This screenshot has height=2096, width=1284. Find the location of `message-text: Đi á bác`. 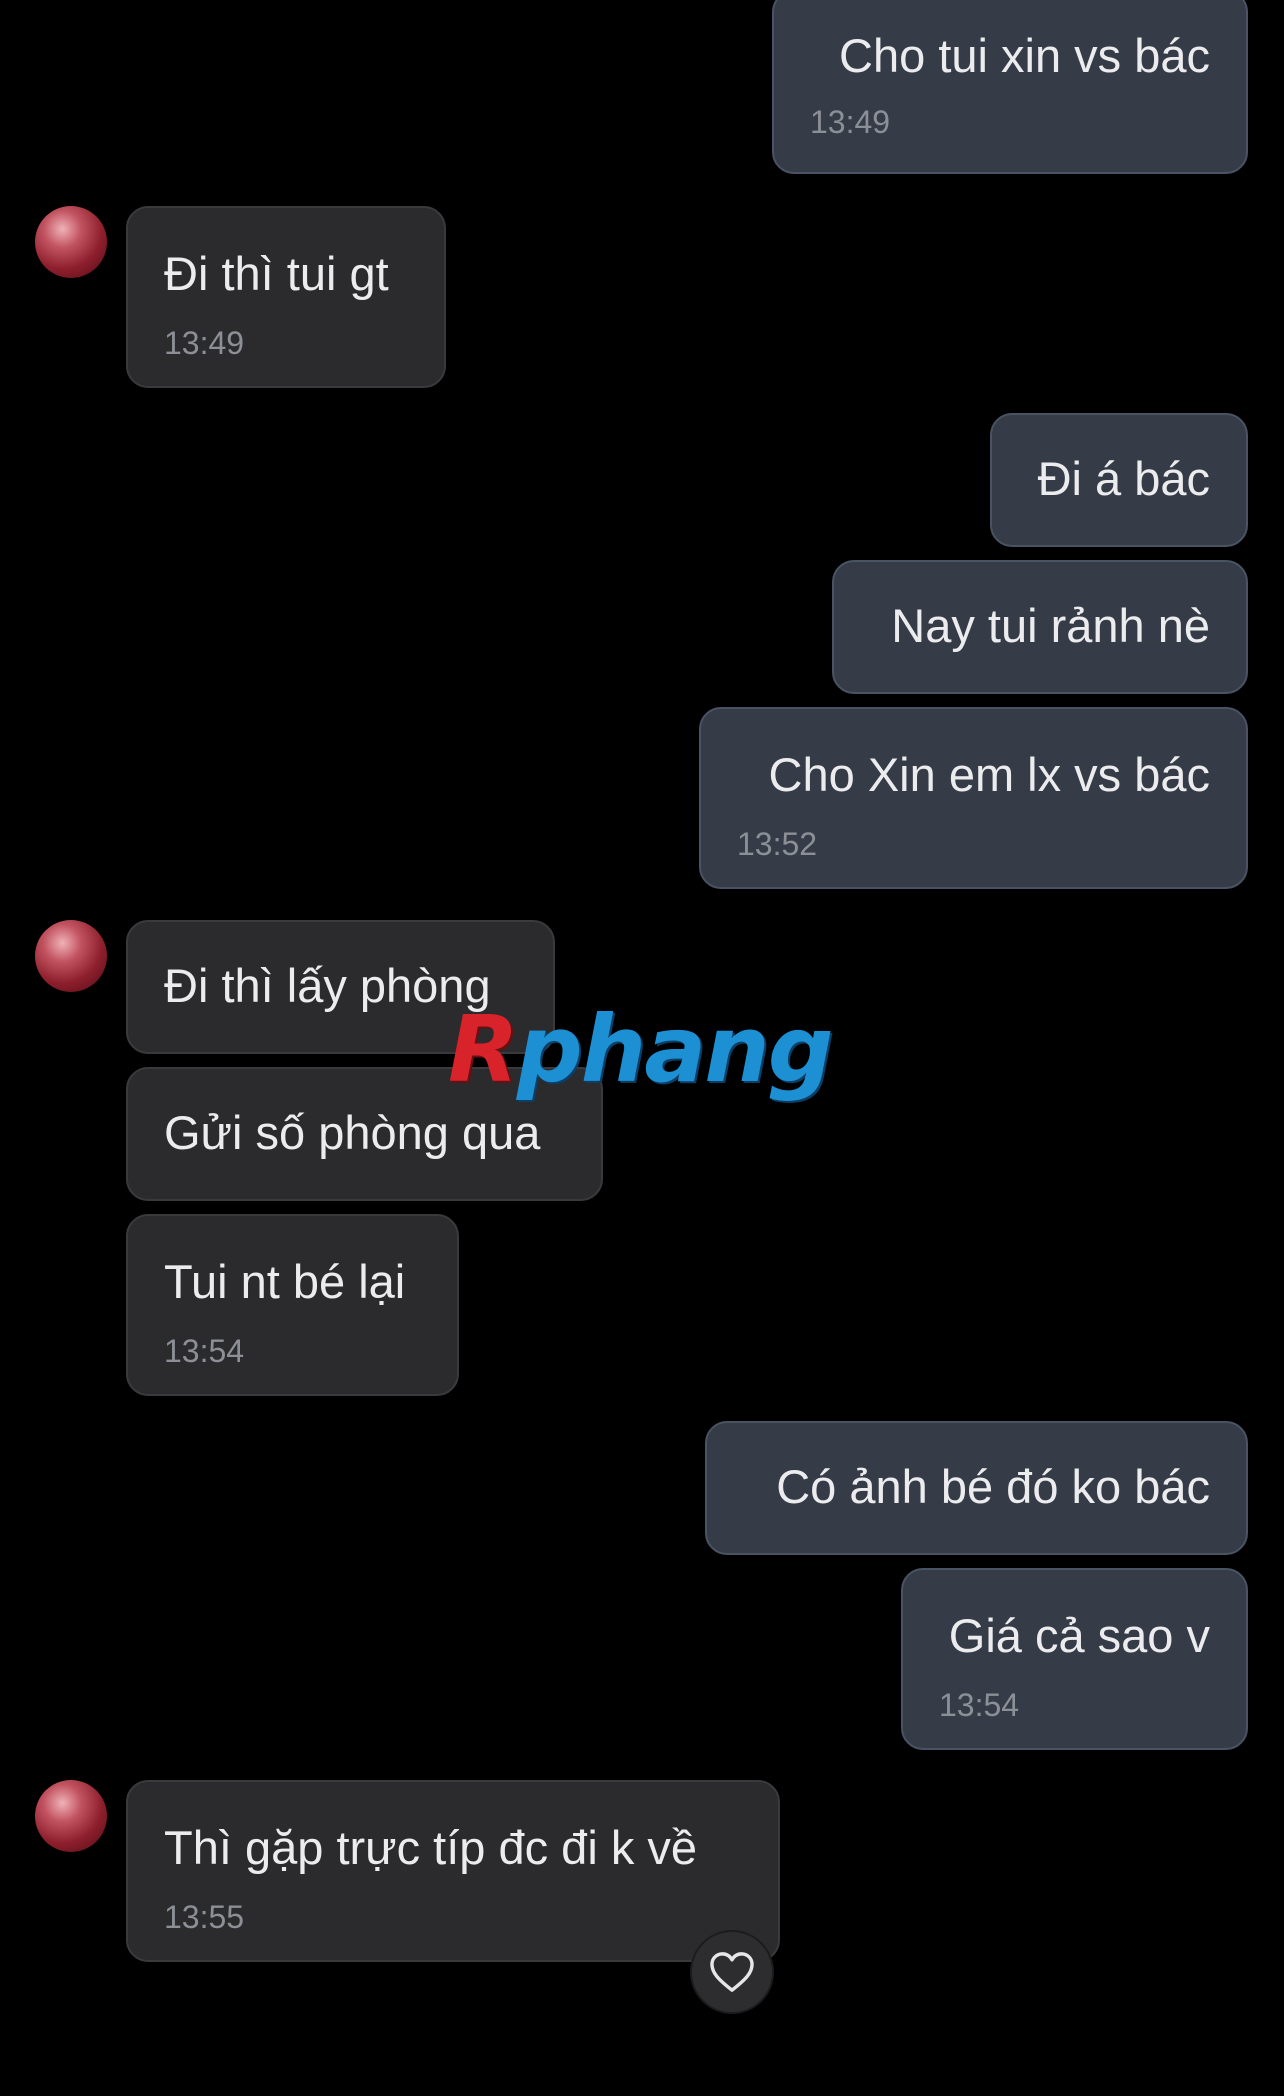

message-text: Đi á bác is located at coordinates (1123, 478).